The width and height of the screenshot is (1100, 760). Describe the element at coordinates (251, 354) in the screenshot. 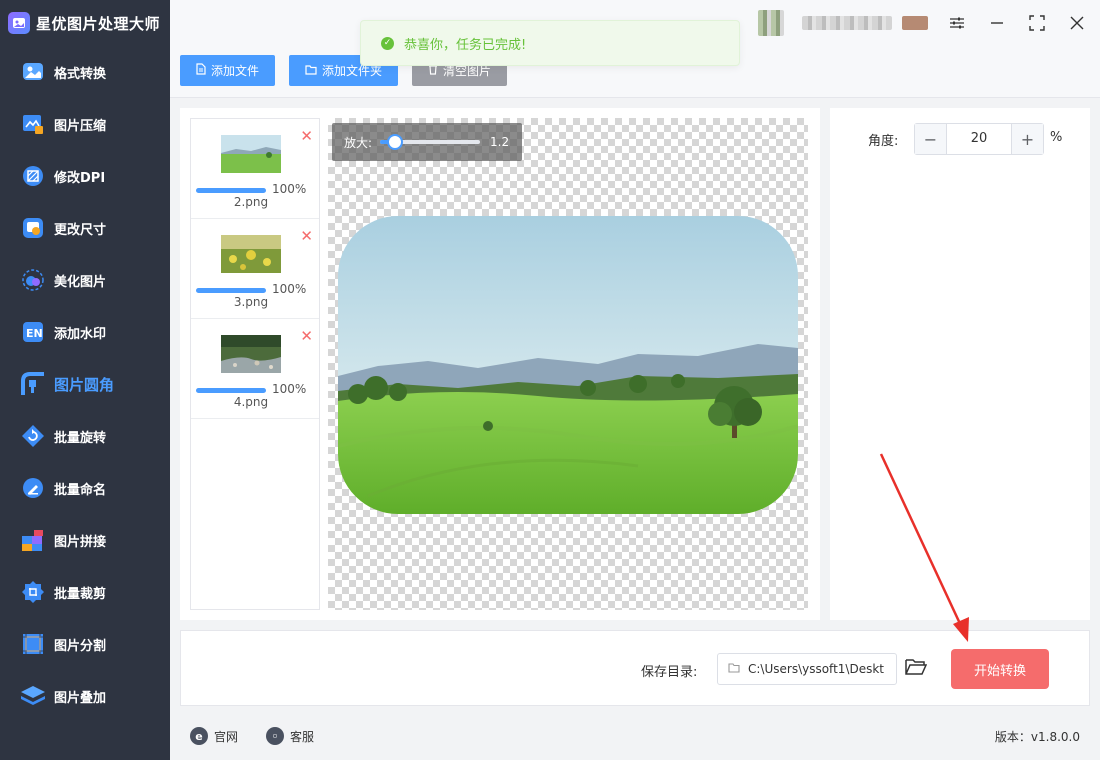

I see `thumbnail-river` at that location.